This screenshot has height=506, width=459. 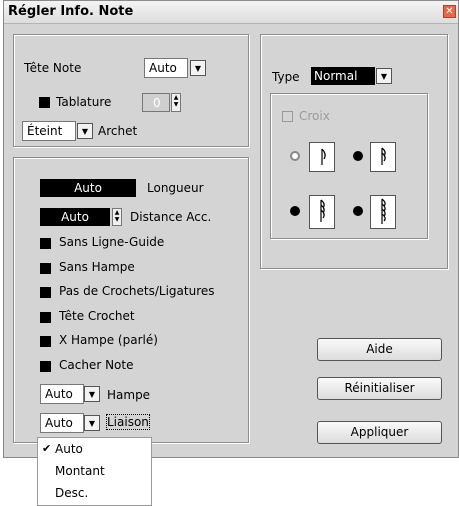 What do you see at coordinates (349, 166) in the screenshot?
I see `croix-group` at bounding box center [349, 166].